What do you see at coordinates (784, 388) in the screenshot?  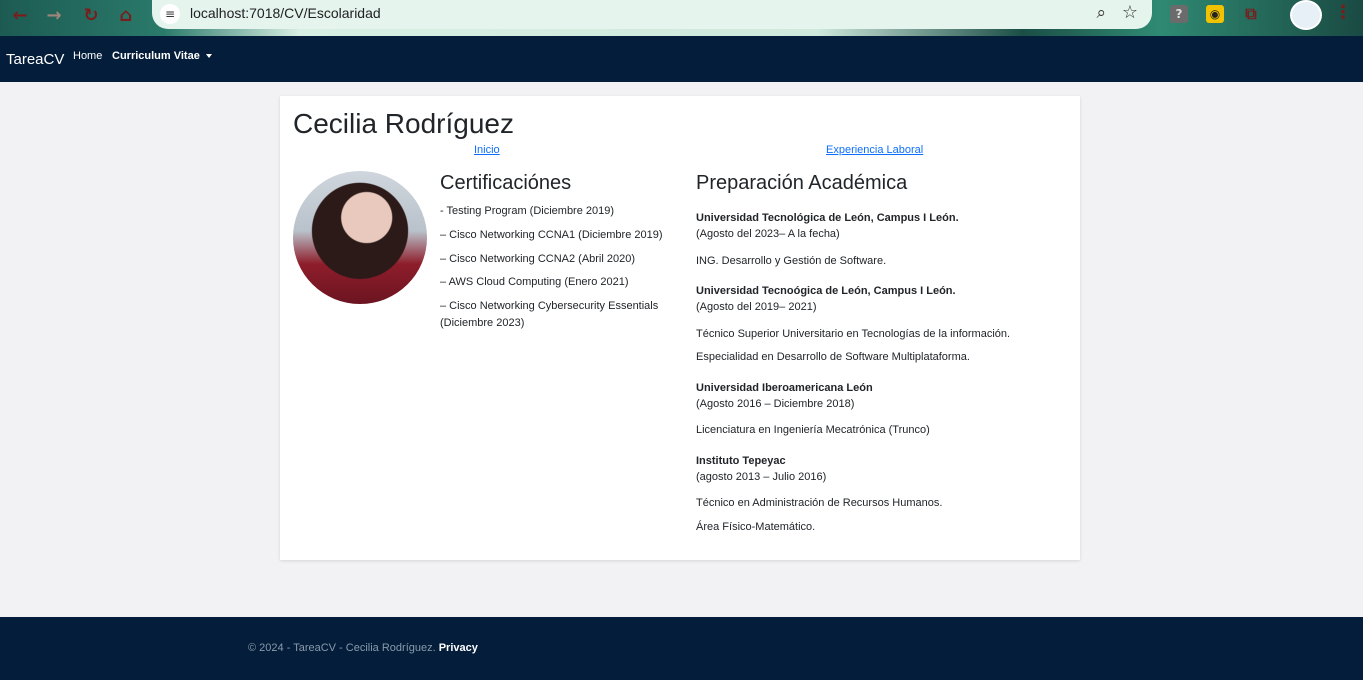 I see `school-name: Universidad Iberoamericana León` at bounding box center [784, 388].